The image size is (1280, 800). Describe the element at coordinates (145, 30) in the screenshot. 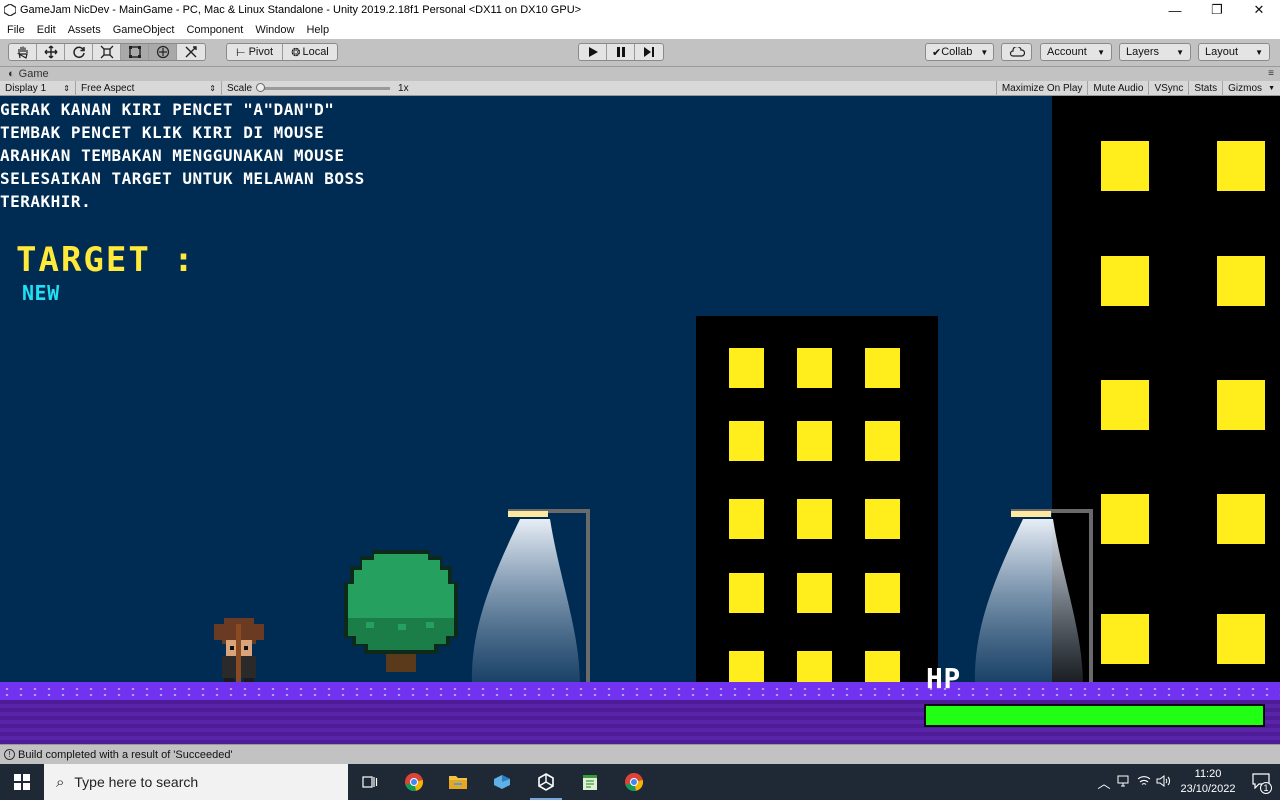

I see `menu-gameobject: GameObject` at that location.